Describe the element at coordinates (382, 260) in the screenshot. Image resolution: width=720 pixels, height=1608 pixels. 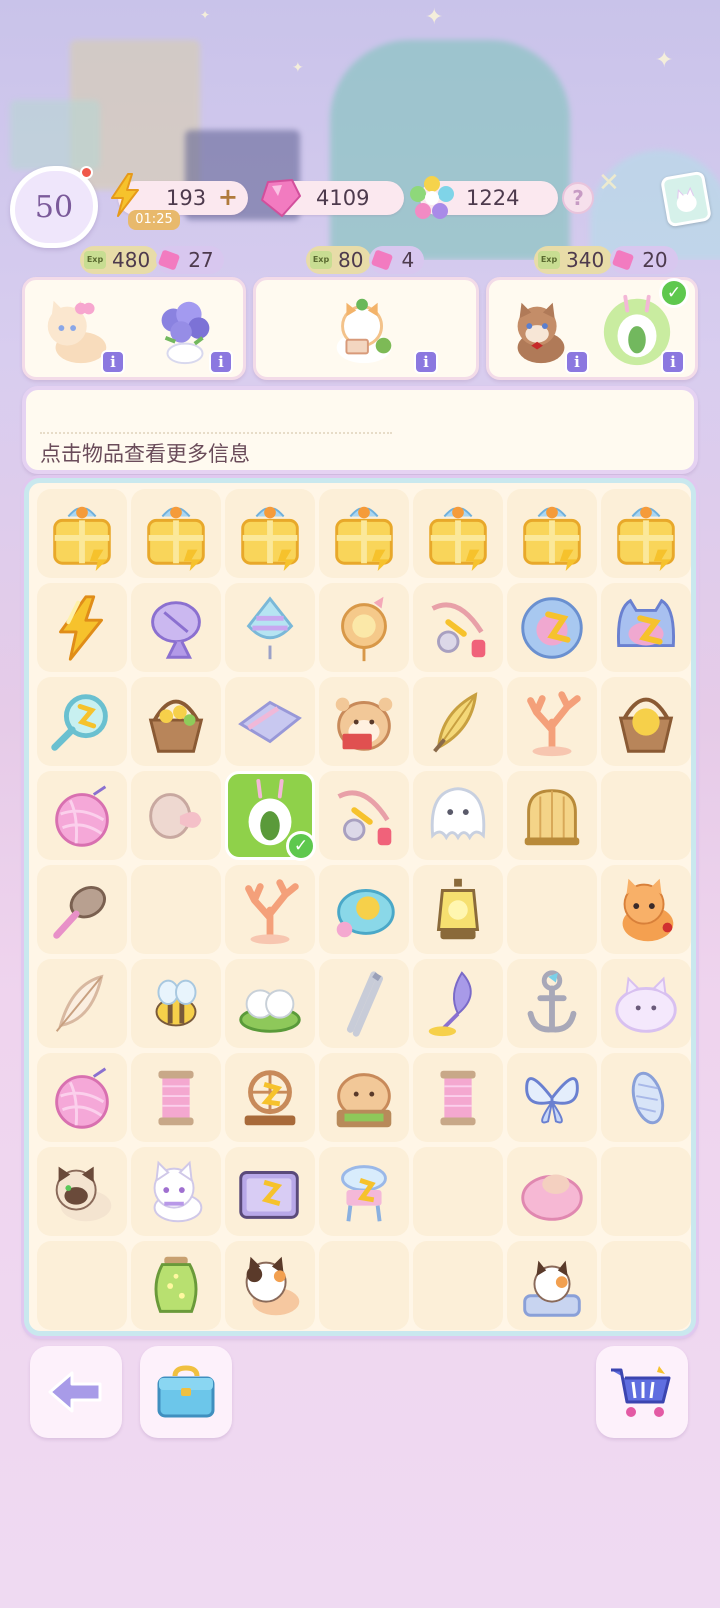
I see `gem-icon` at that location.